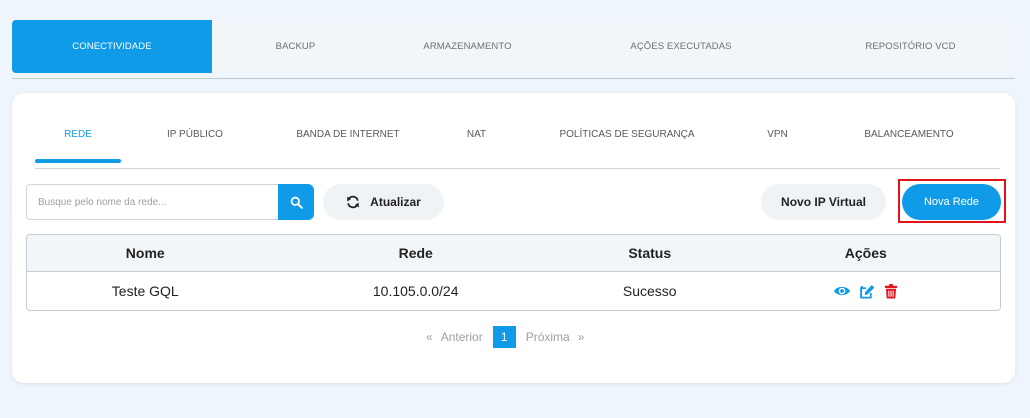 The width and height of the screenshot is (1030, 418). I want to click on tab-backup: BACKUP, so click(295, 46).